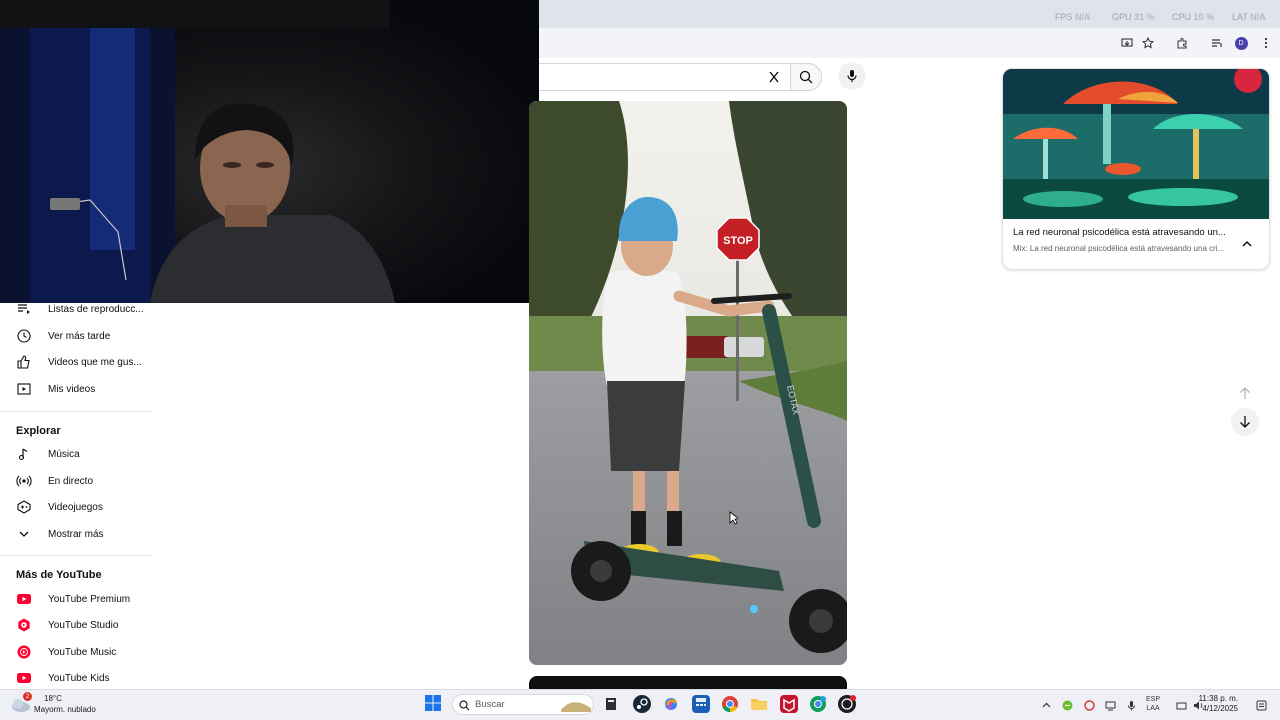 This screenshot has height=720, width=1280. What do you see at coordinates (59, 575) in the screenshot?
I see `more-from-youtube-heading: Más de YouTube` at bounding box center [59, 575].